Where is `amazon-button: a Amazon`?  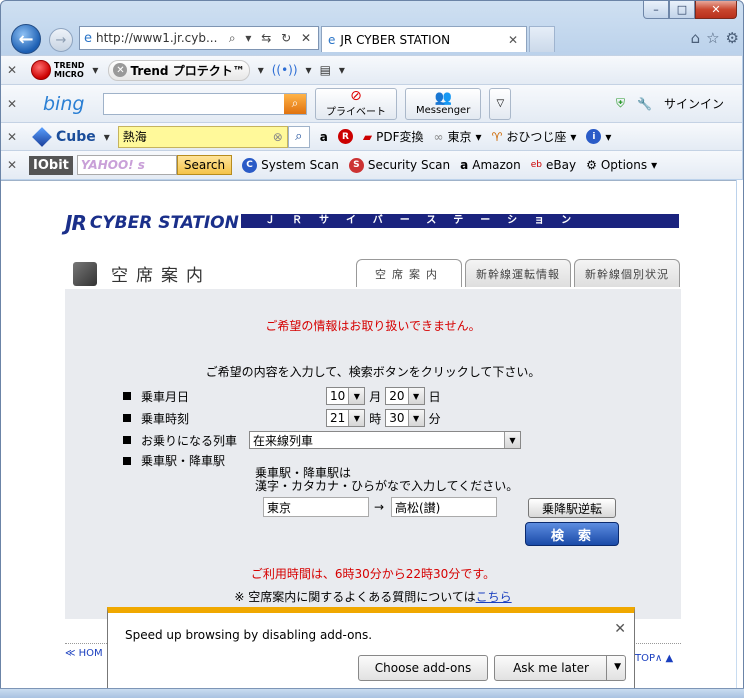 amazon-button: a Amazon is located at coordinates (490, 165).